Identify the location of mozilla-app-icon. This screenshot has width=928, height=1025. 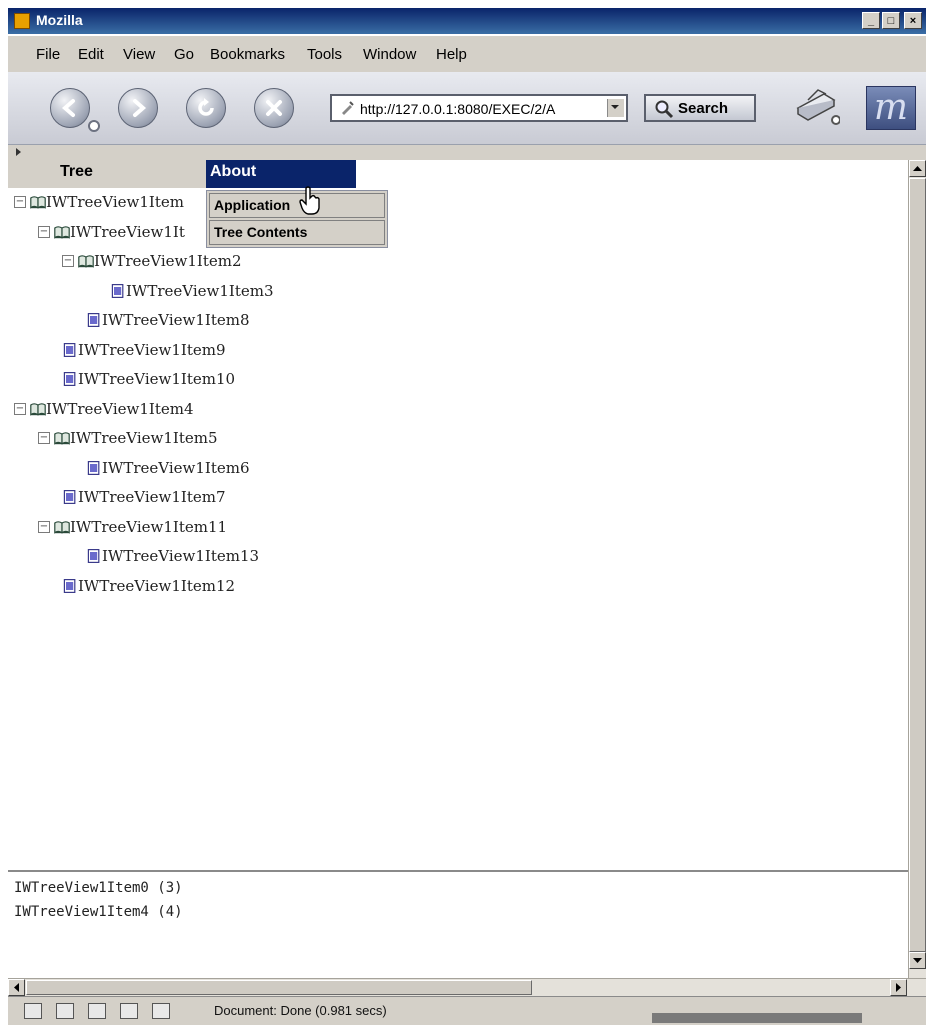
(22, 21).